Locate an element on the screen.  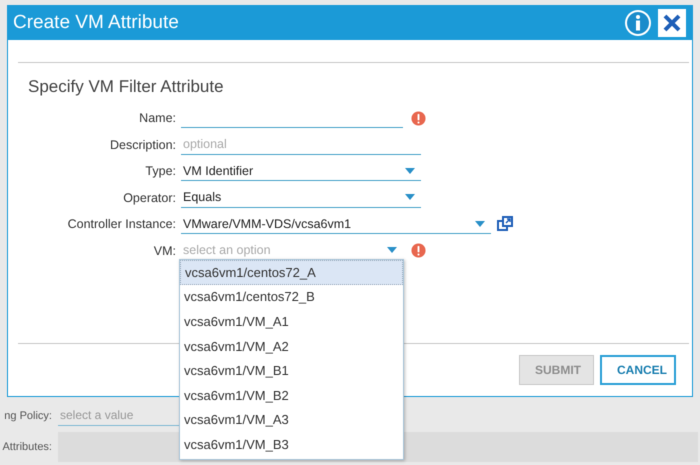
background-label: Attributes: is located at coordinates (26, 447).